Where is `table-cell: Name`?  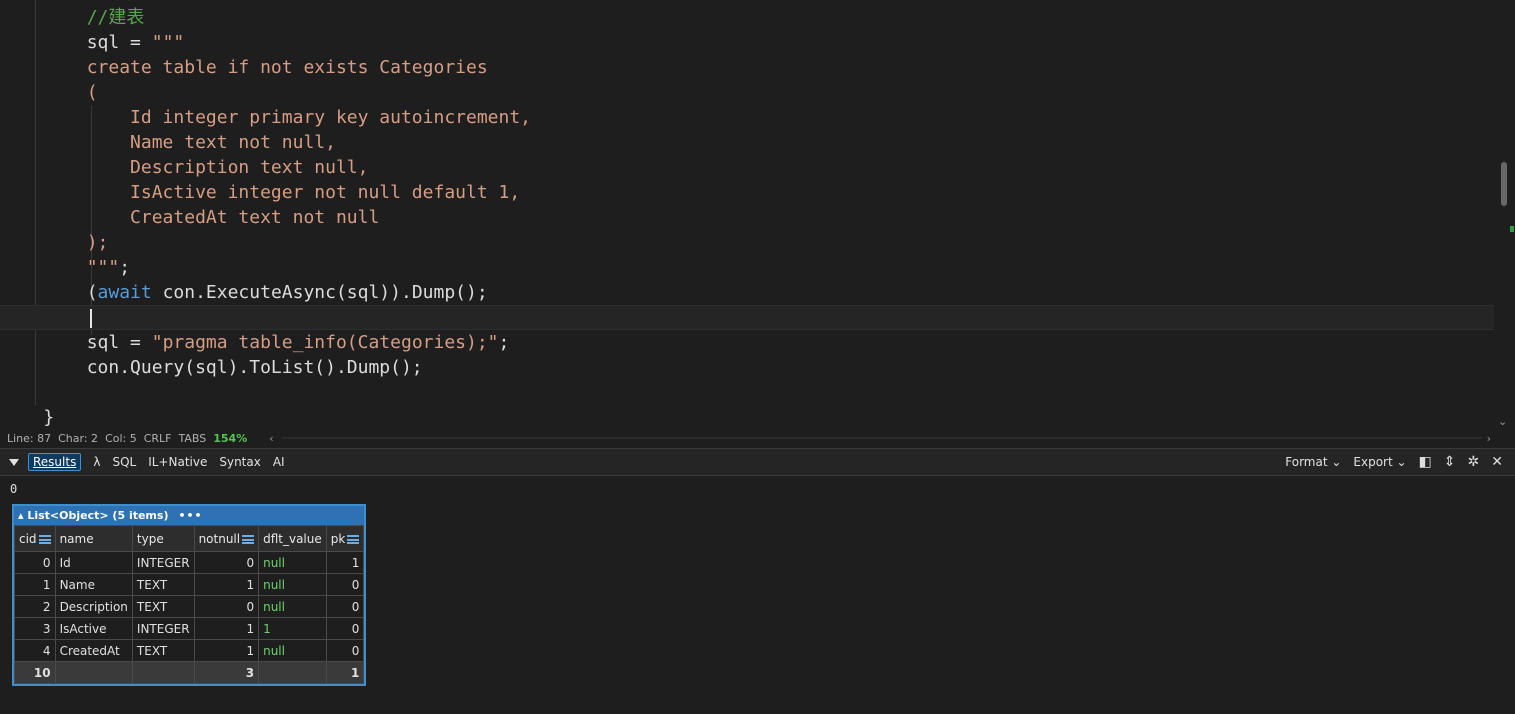
table-cell: Name is located at coordinates (93, 584).